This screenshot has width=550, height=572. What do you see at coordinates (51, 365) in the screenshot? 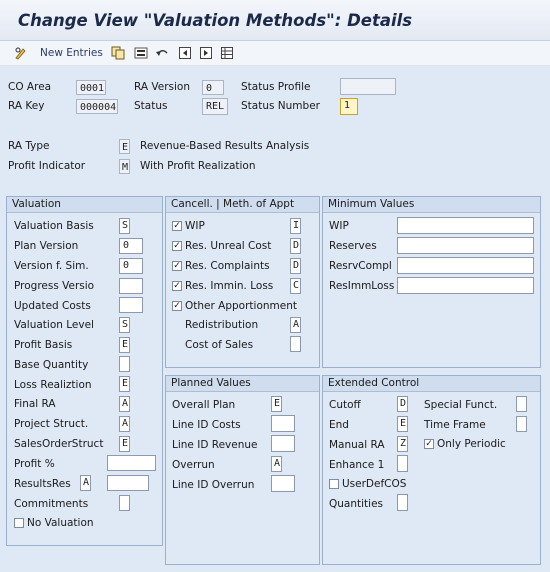
I see `base-quantity-label: Base Quantity` at bounding box center [51, 365].